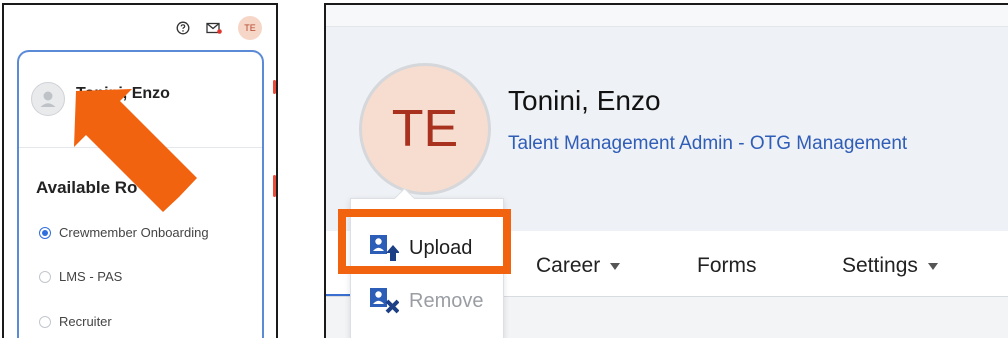 The width and height of the screenshot is (1008, 338). Describe the element at coordinates (134, 232) in the screenshot. I see `role-label: Crewmember Onboarding` at that location.